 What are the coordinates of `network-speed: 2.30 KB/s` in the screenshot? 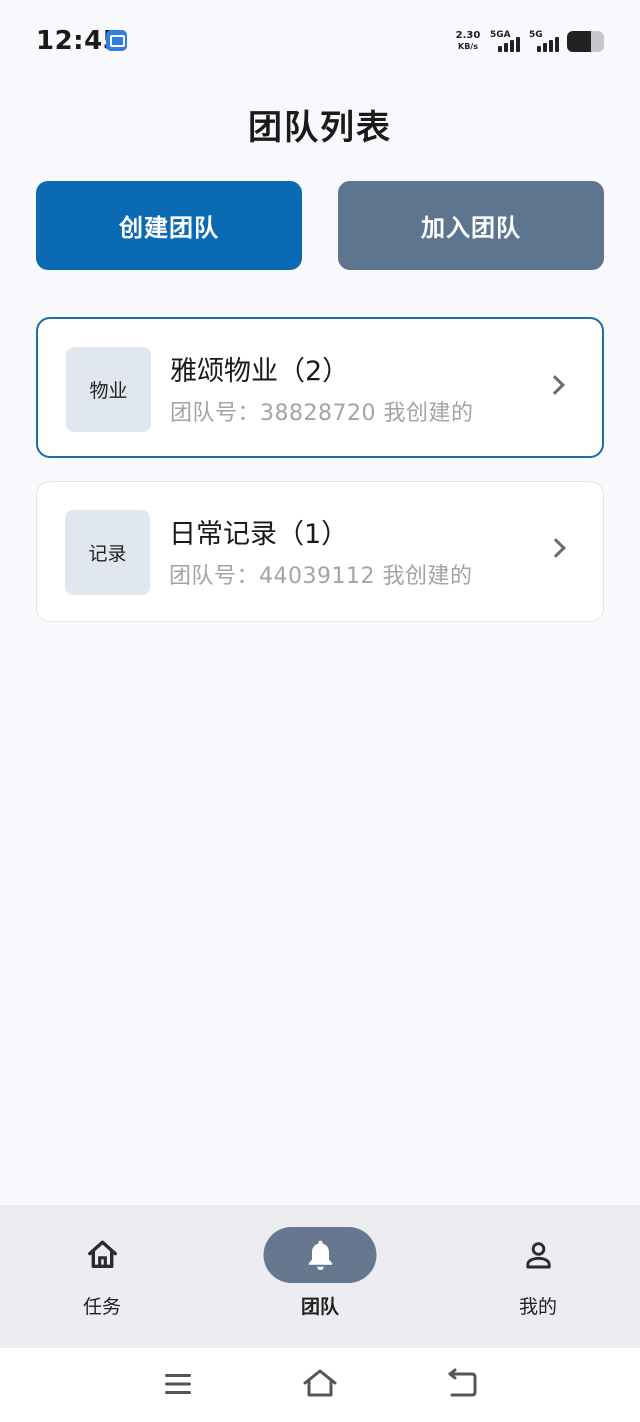 It's located at (468, 41).